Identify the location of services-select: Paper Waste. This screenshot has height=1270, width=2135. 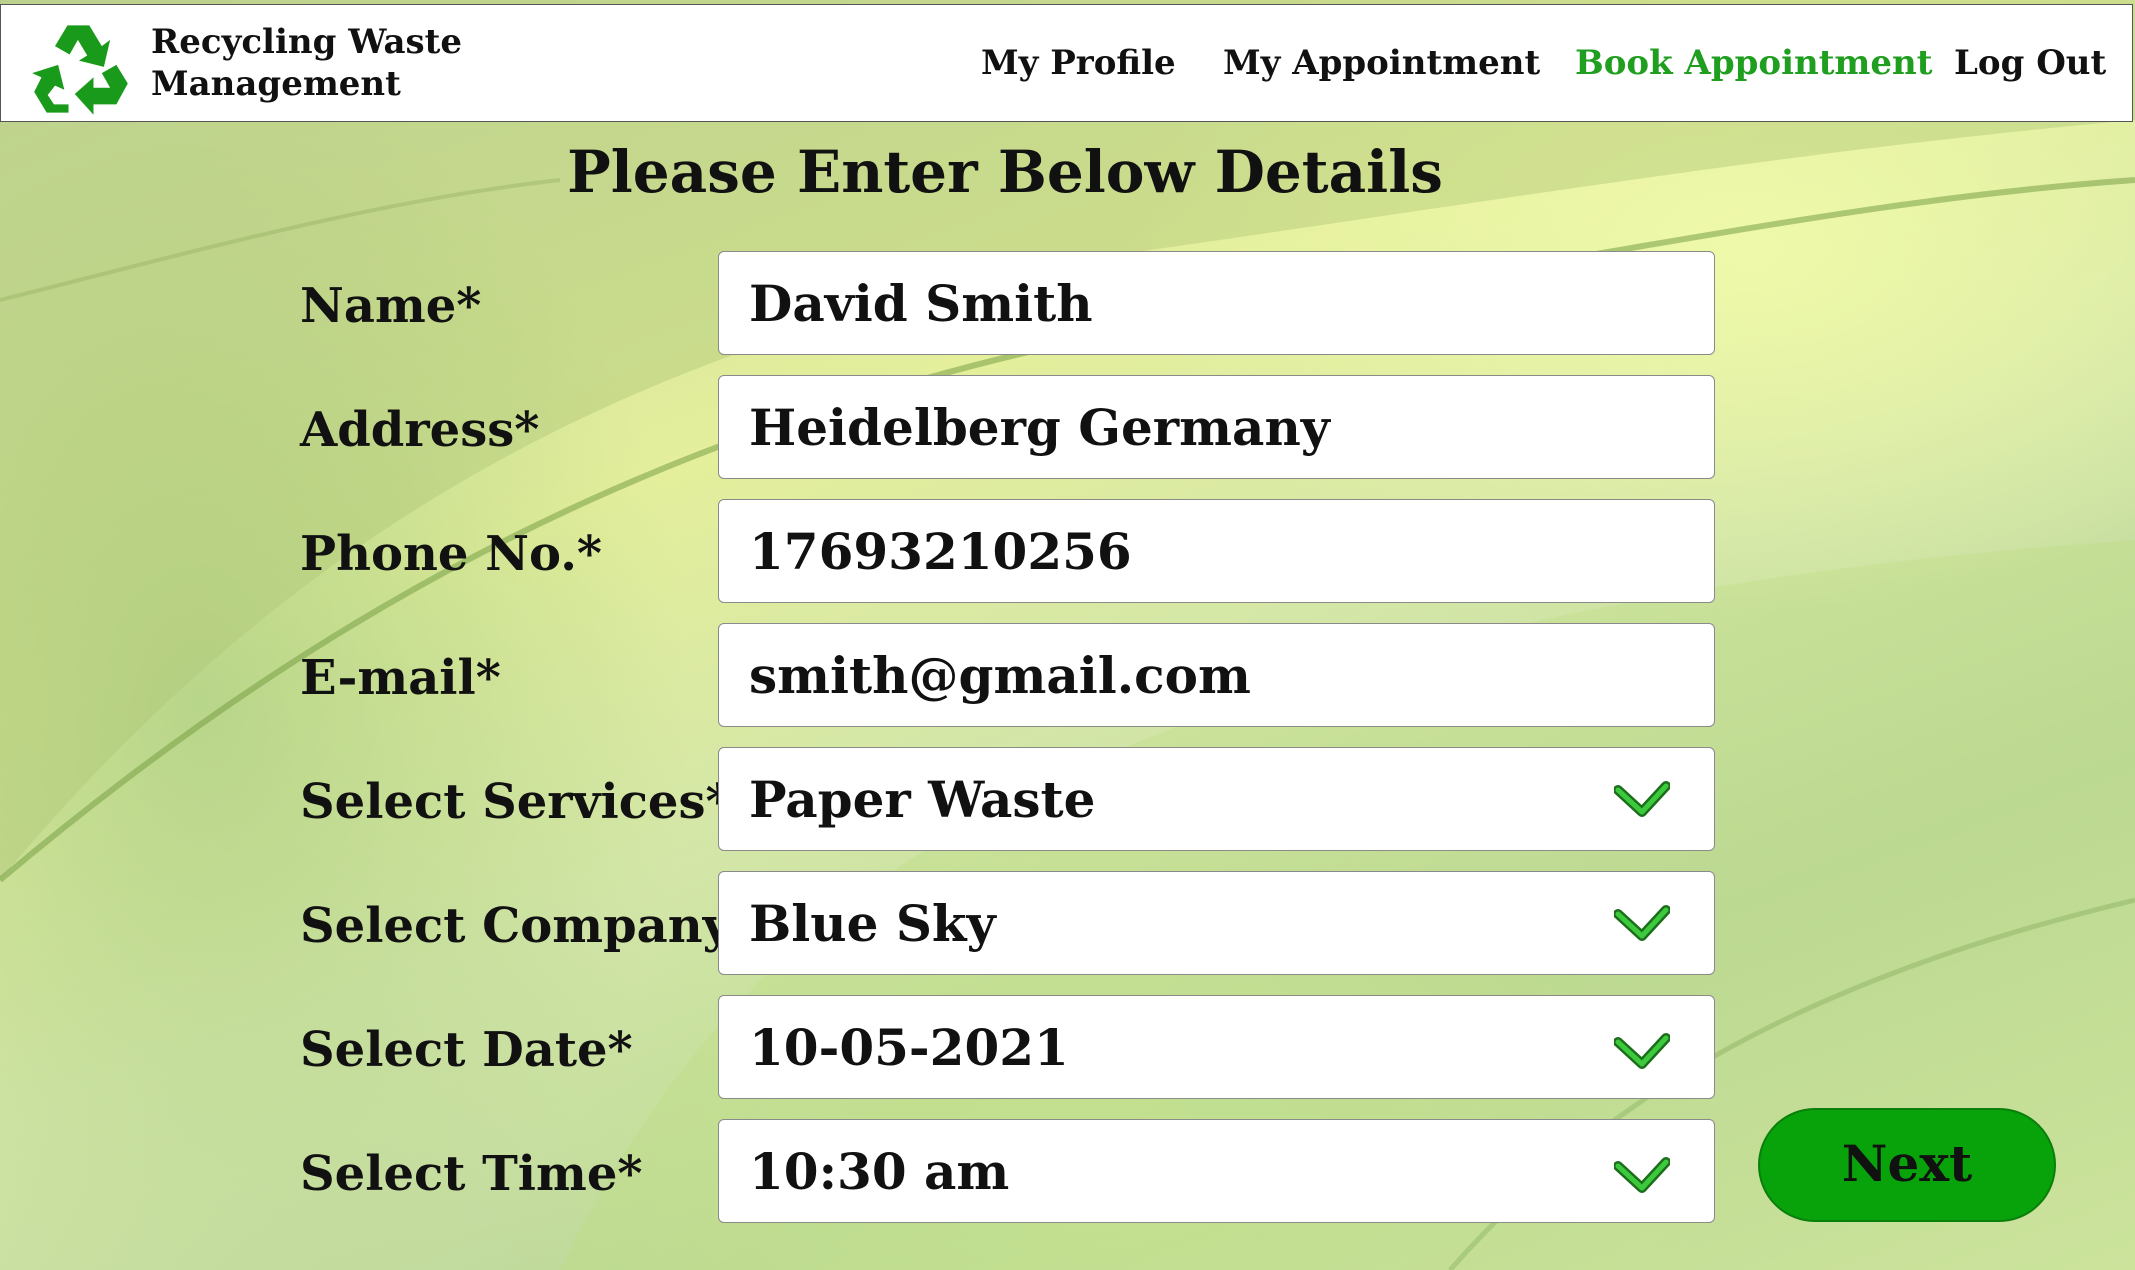
(1216, 799).